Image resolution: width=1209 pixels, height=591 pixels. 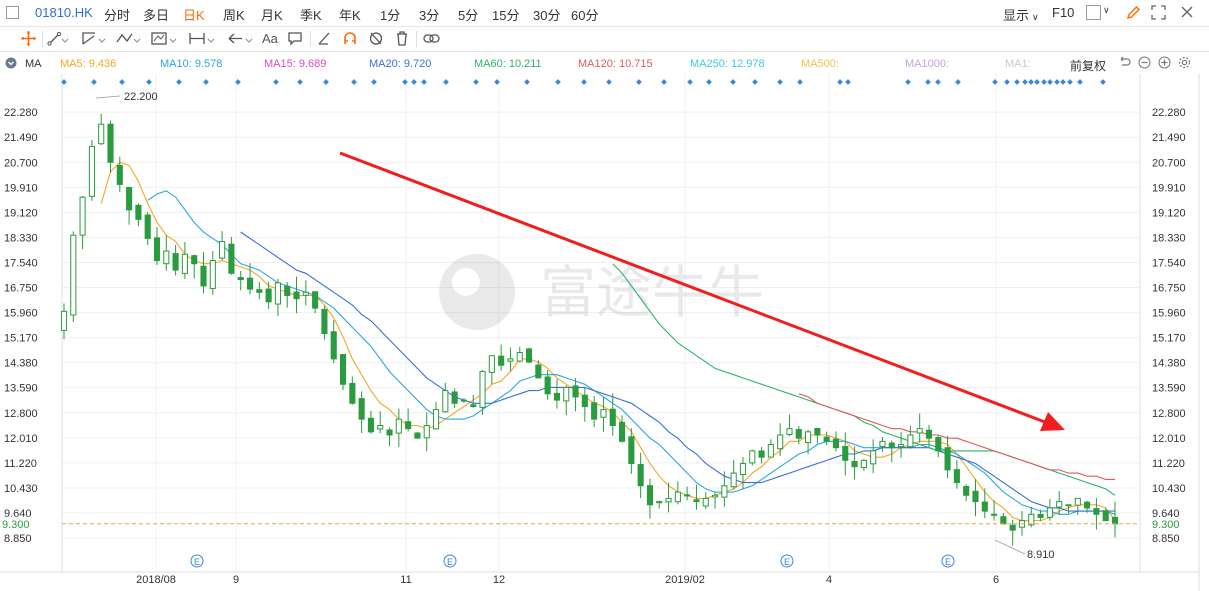 What do you see at coordinates (234, 14) in the screenshot?
I see `tab-period-3: 周K` at bounding box center [234, 14].